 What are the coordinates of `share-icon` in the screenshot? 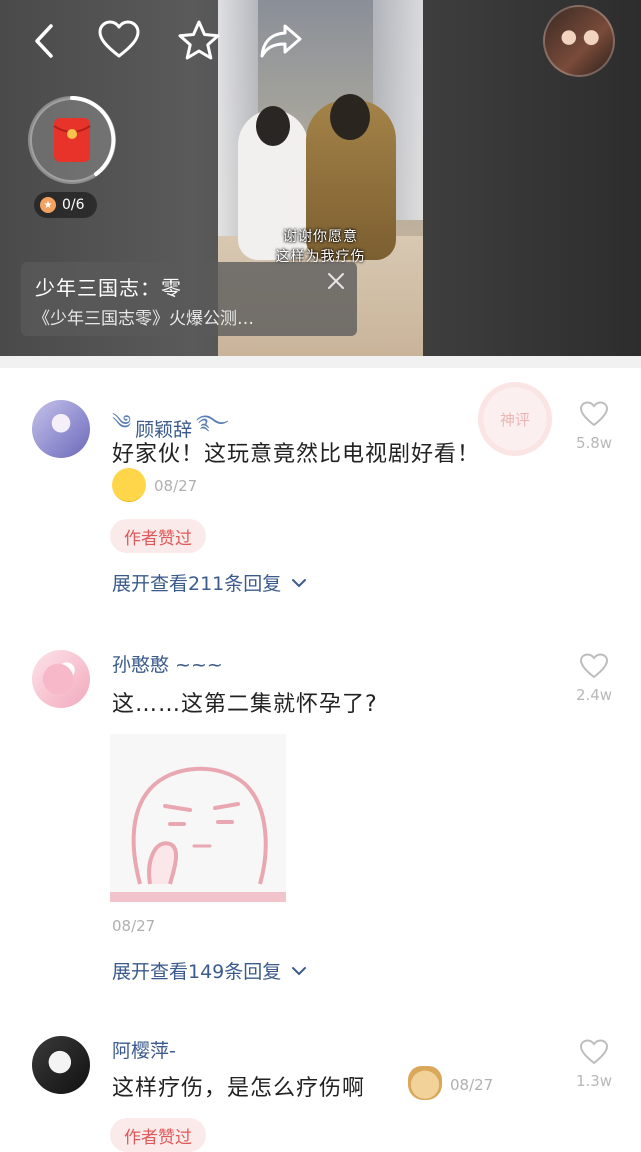 It's located at (281, 41).